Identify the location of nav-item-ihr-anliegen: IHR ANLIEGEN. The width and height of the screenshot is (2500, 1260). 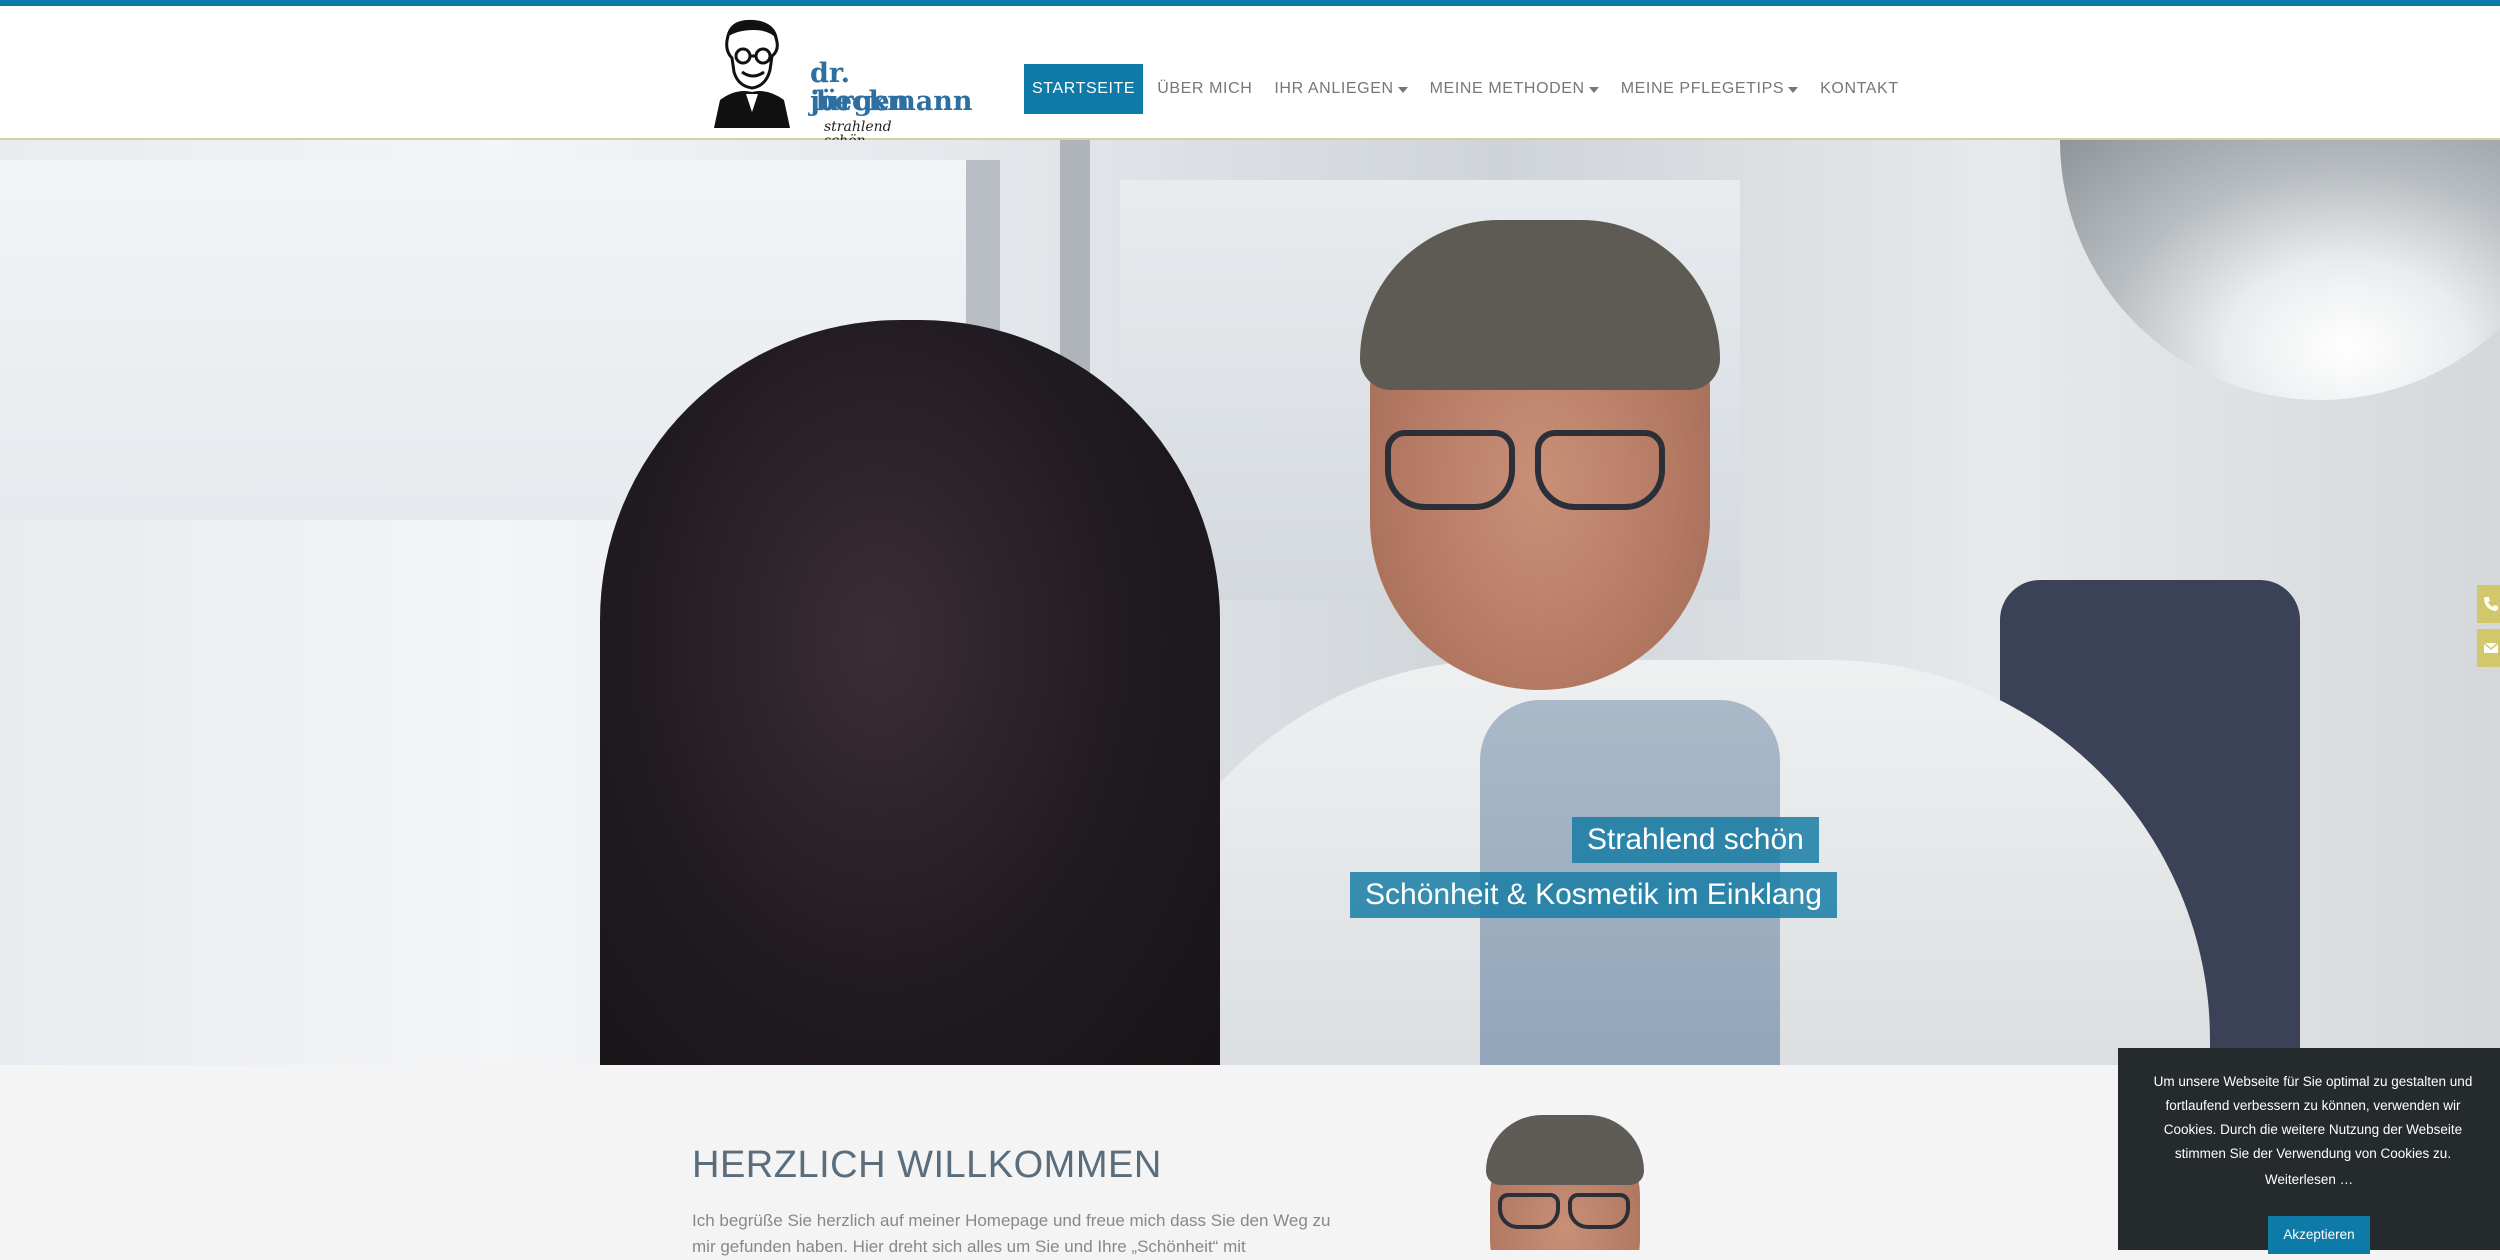
(1340, 89).